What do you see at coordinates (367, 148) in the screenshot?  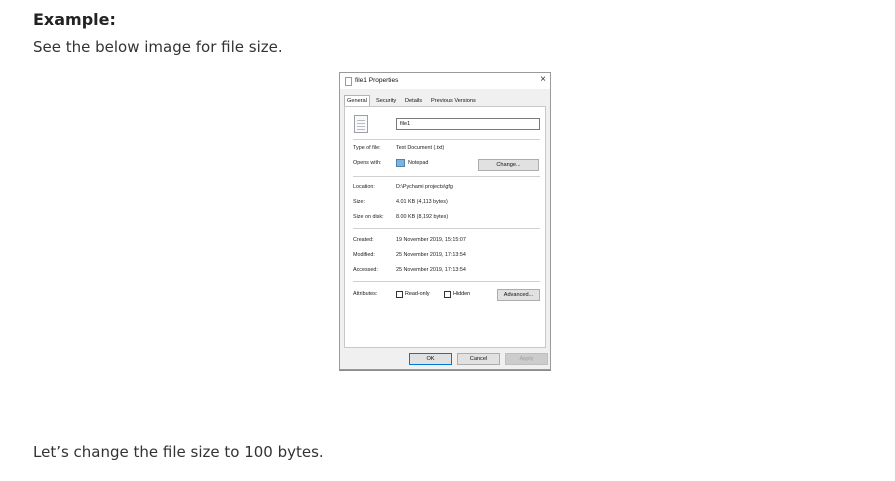 I see `type-label: Type of file:` at bounding box center [367, 148].